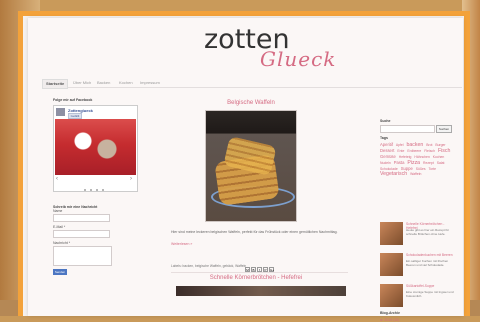  Describe the element at coordinates (399, 162) in the screenshot. I see `tag-link: Pasta` at that location.